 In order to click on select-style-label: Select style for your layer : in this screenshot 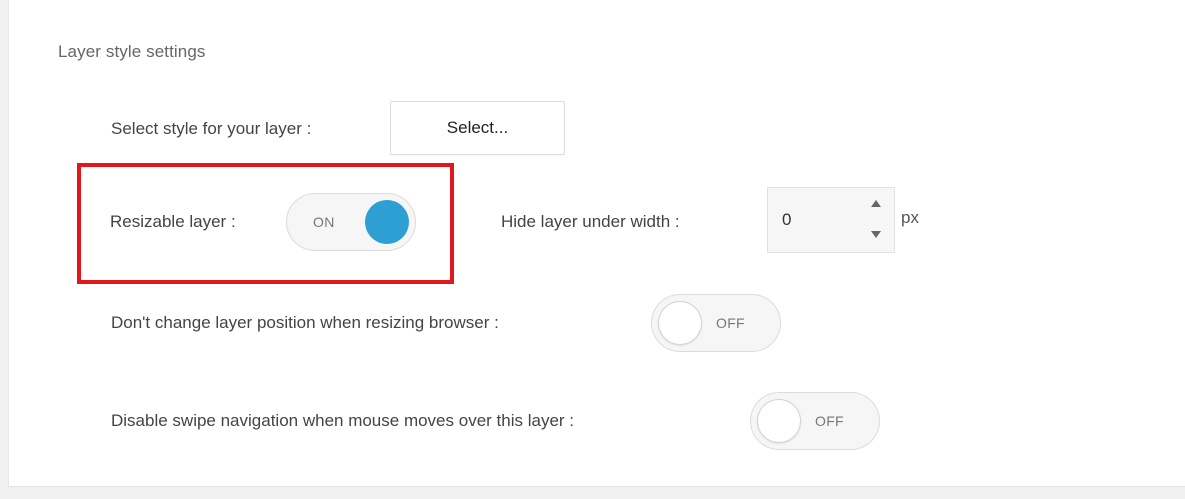, I will do `click(211, 128)`.